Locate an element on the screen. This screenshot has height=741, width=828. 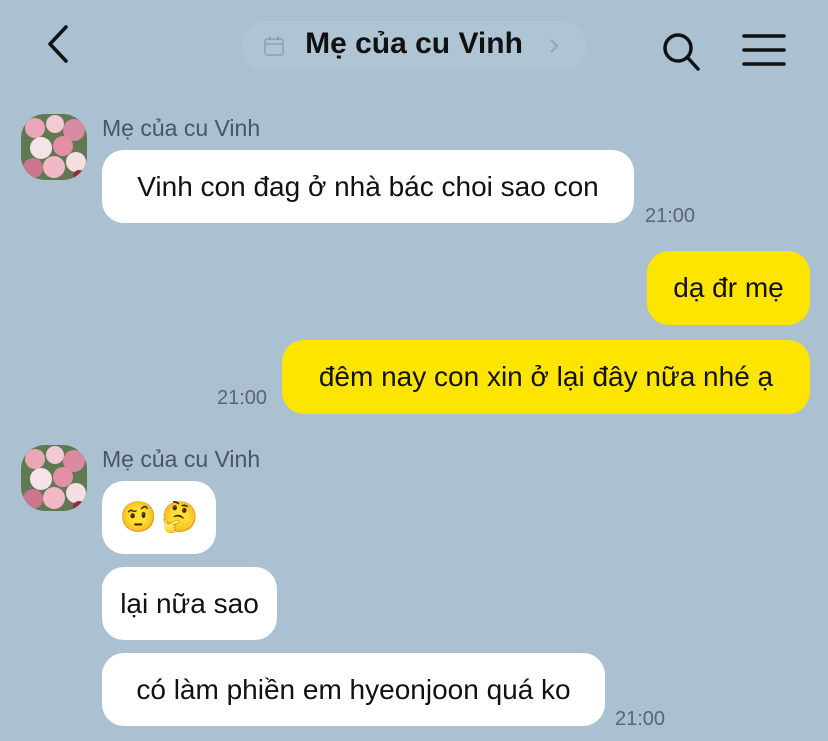
search-button is located at coordinates (681, 52).